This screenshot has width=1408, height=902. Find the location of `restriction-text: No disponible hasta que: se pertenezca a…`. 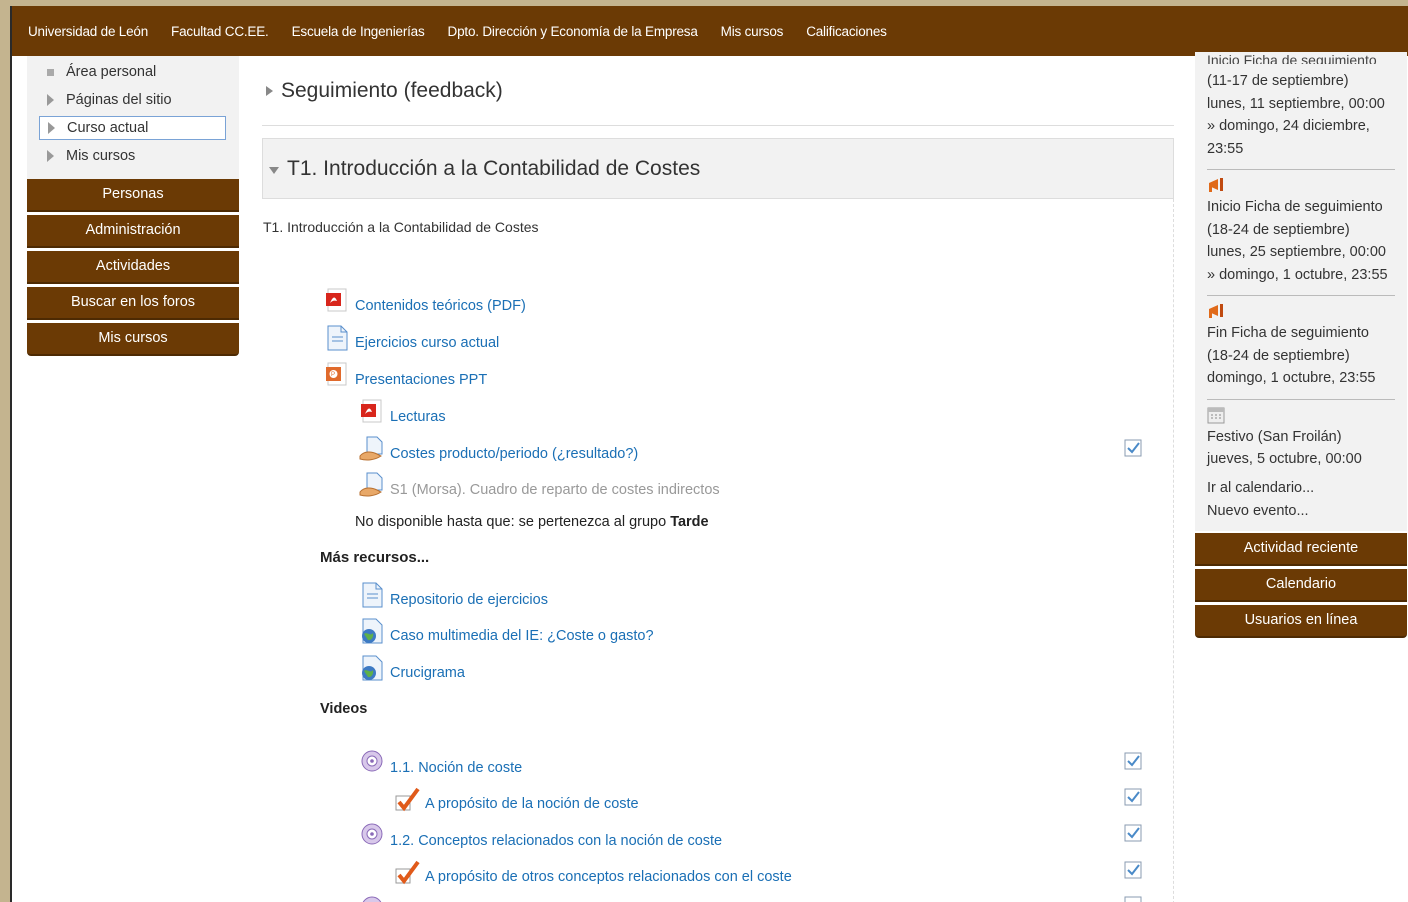

restriction-text: No disponible hasta que: se pertenezca a… is located at coordinates (513, 522).